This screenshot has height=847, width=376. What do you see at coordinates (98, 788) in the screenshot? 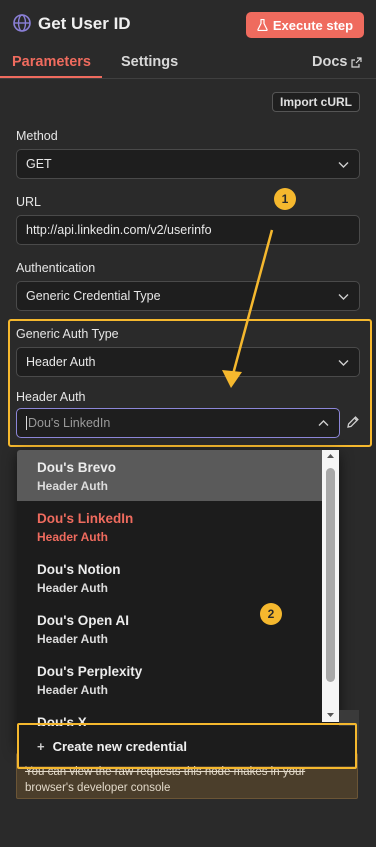
I see `hint-line-2: browser's developer console` at bounding box center [98, 788].